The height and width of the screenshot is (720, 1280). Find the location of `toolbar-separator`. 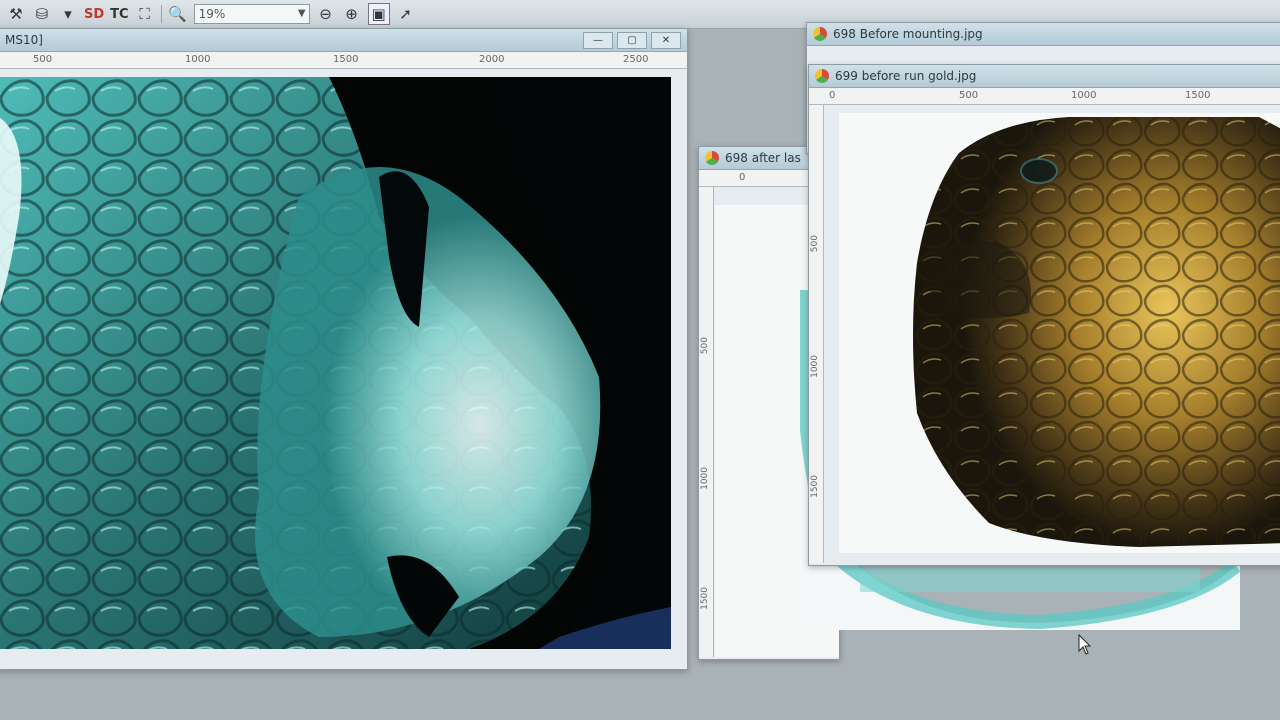

toolbar-separator is located at coordinates (161, 14).